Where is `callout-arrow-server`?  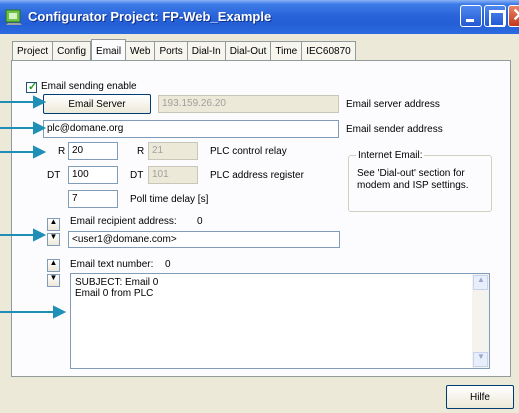
callout-arrow-server is located at coordinates (23, 102).